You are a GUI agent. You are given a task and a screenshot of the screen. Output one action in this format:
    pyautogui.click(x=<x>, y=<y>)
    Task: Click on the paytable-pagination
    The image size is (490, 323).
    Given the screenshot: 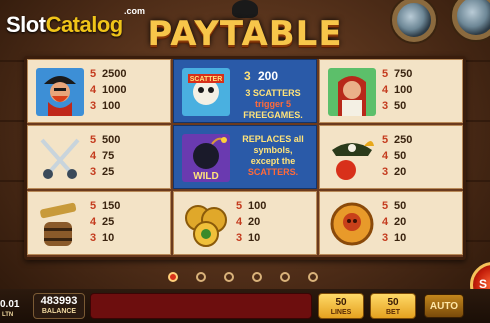 What is the action you would take?
    pyautogui.click(x=248, y=278)
    